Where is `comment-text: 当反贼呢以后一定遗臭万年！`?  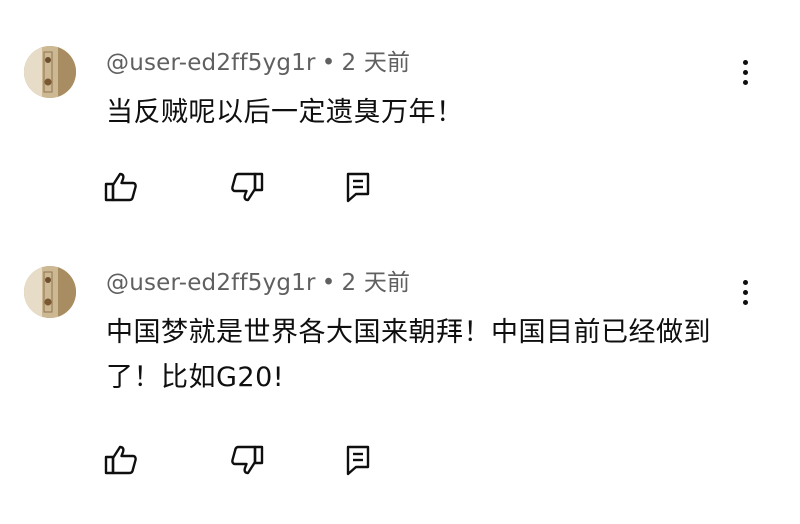 comment-text: 当反贼呢以后一定遗臭万年！ is located at coordinates (285, 112).